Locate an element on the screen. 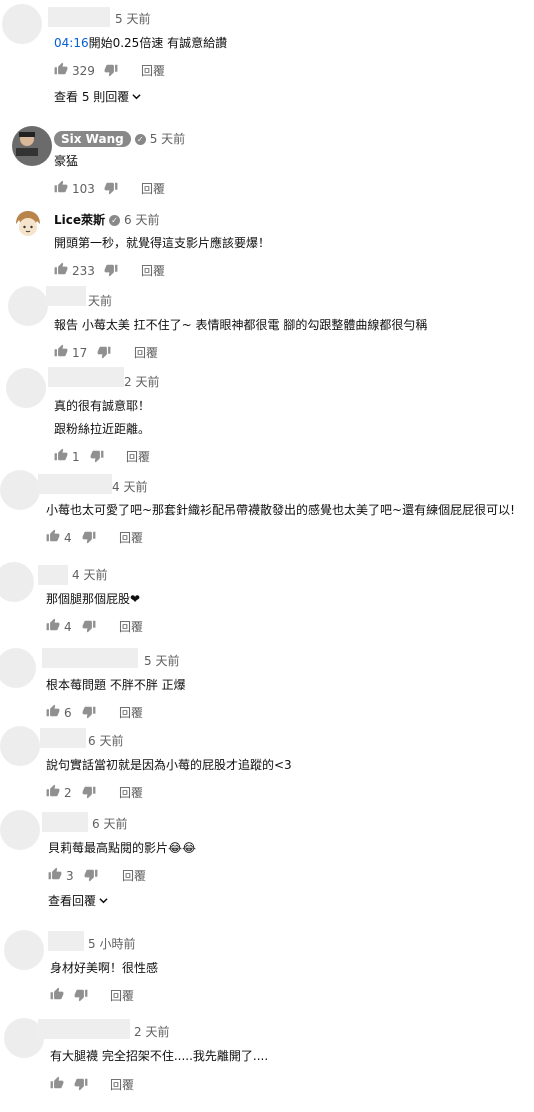 Image resolution: width=534 pixels, height=1112 pixels. like-count: 6 is located at coordinates (68, 713).